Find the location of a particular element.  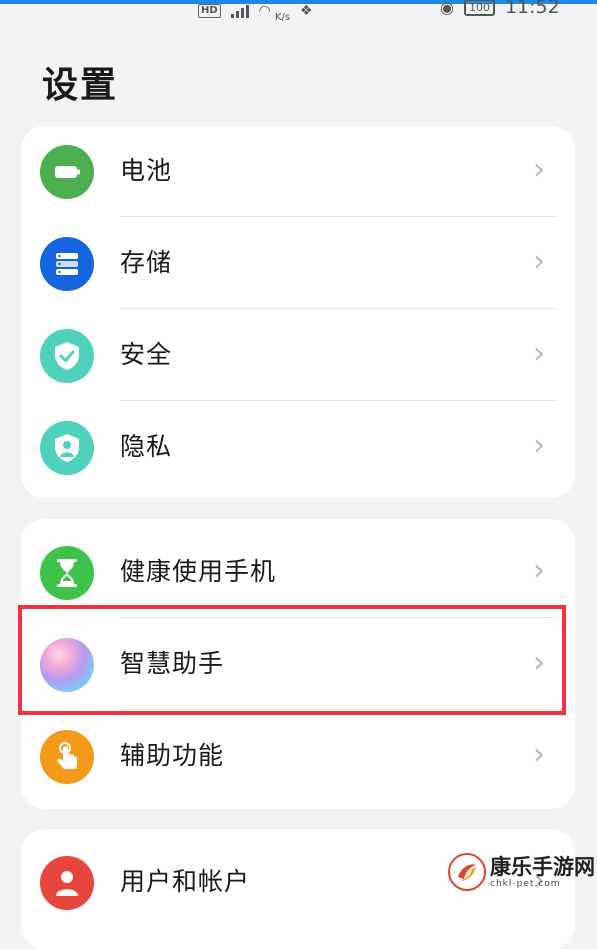

privacy-shield-icon is located at coordinates (67, 448).